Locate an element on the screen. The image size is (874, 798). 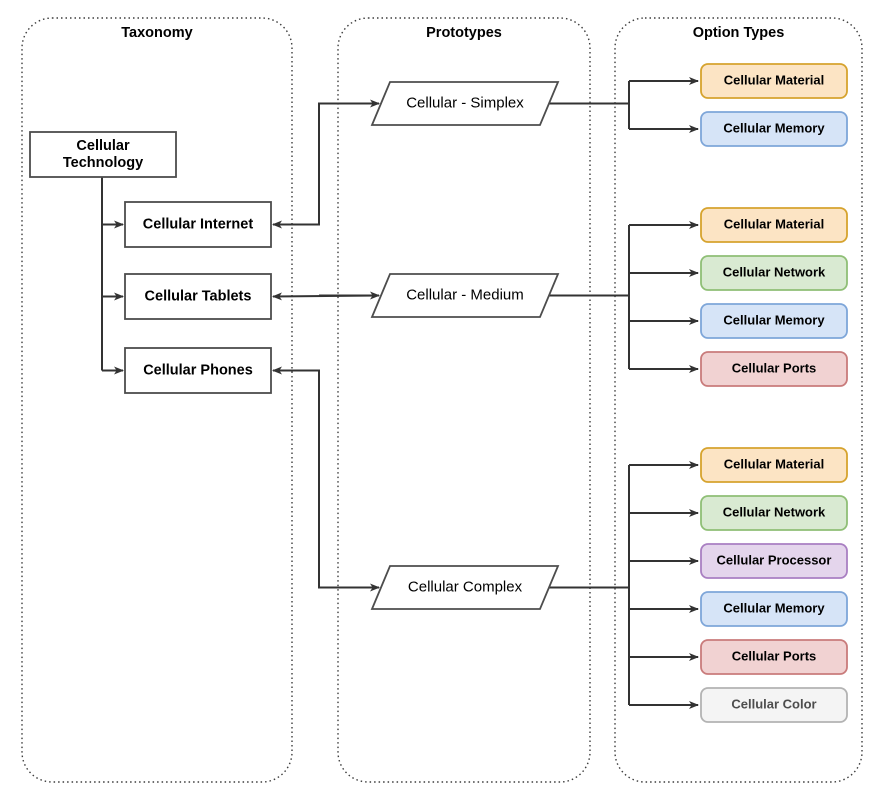
node-label-cellular-internet: Cellular Internet is located at coordinates (198, 224).